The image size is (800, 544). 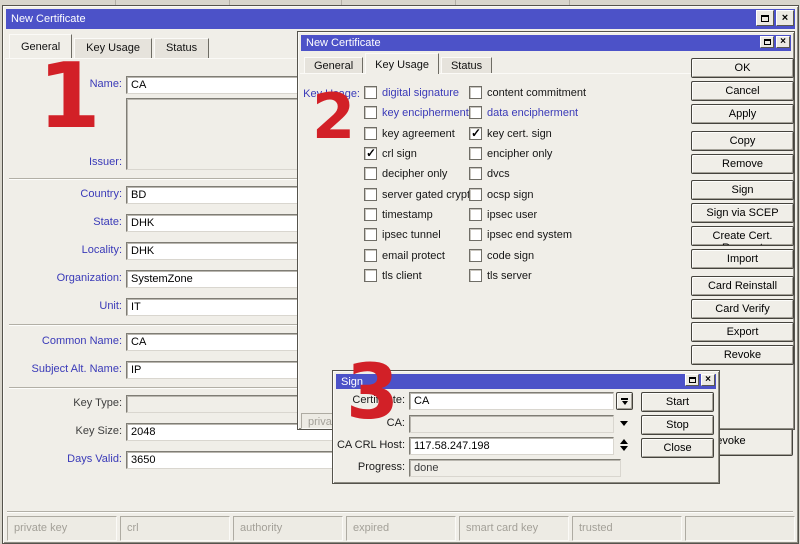 What do you see at coordinates (677, 425) in the screenshot?
I see `stop-button: Stop` at bounding box center [677, 425].